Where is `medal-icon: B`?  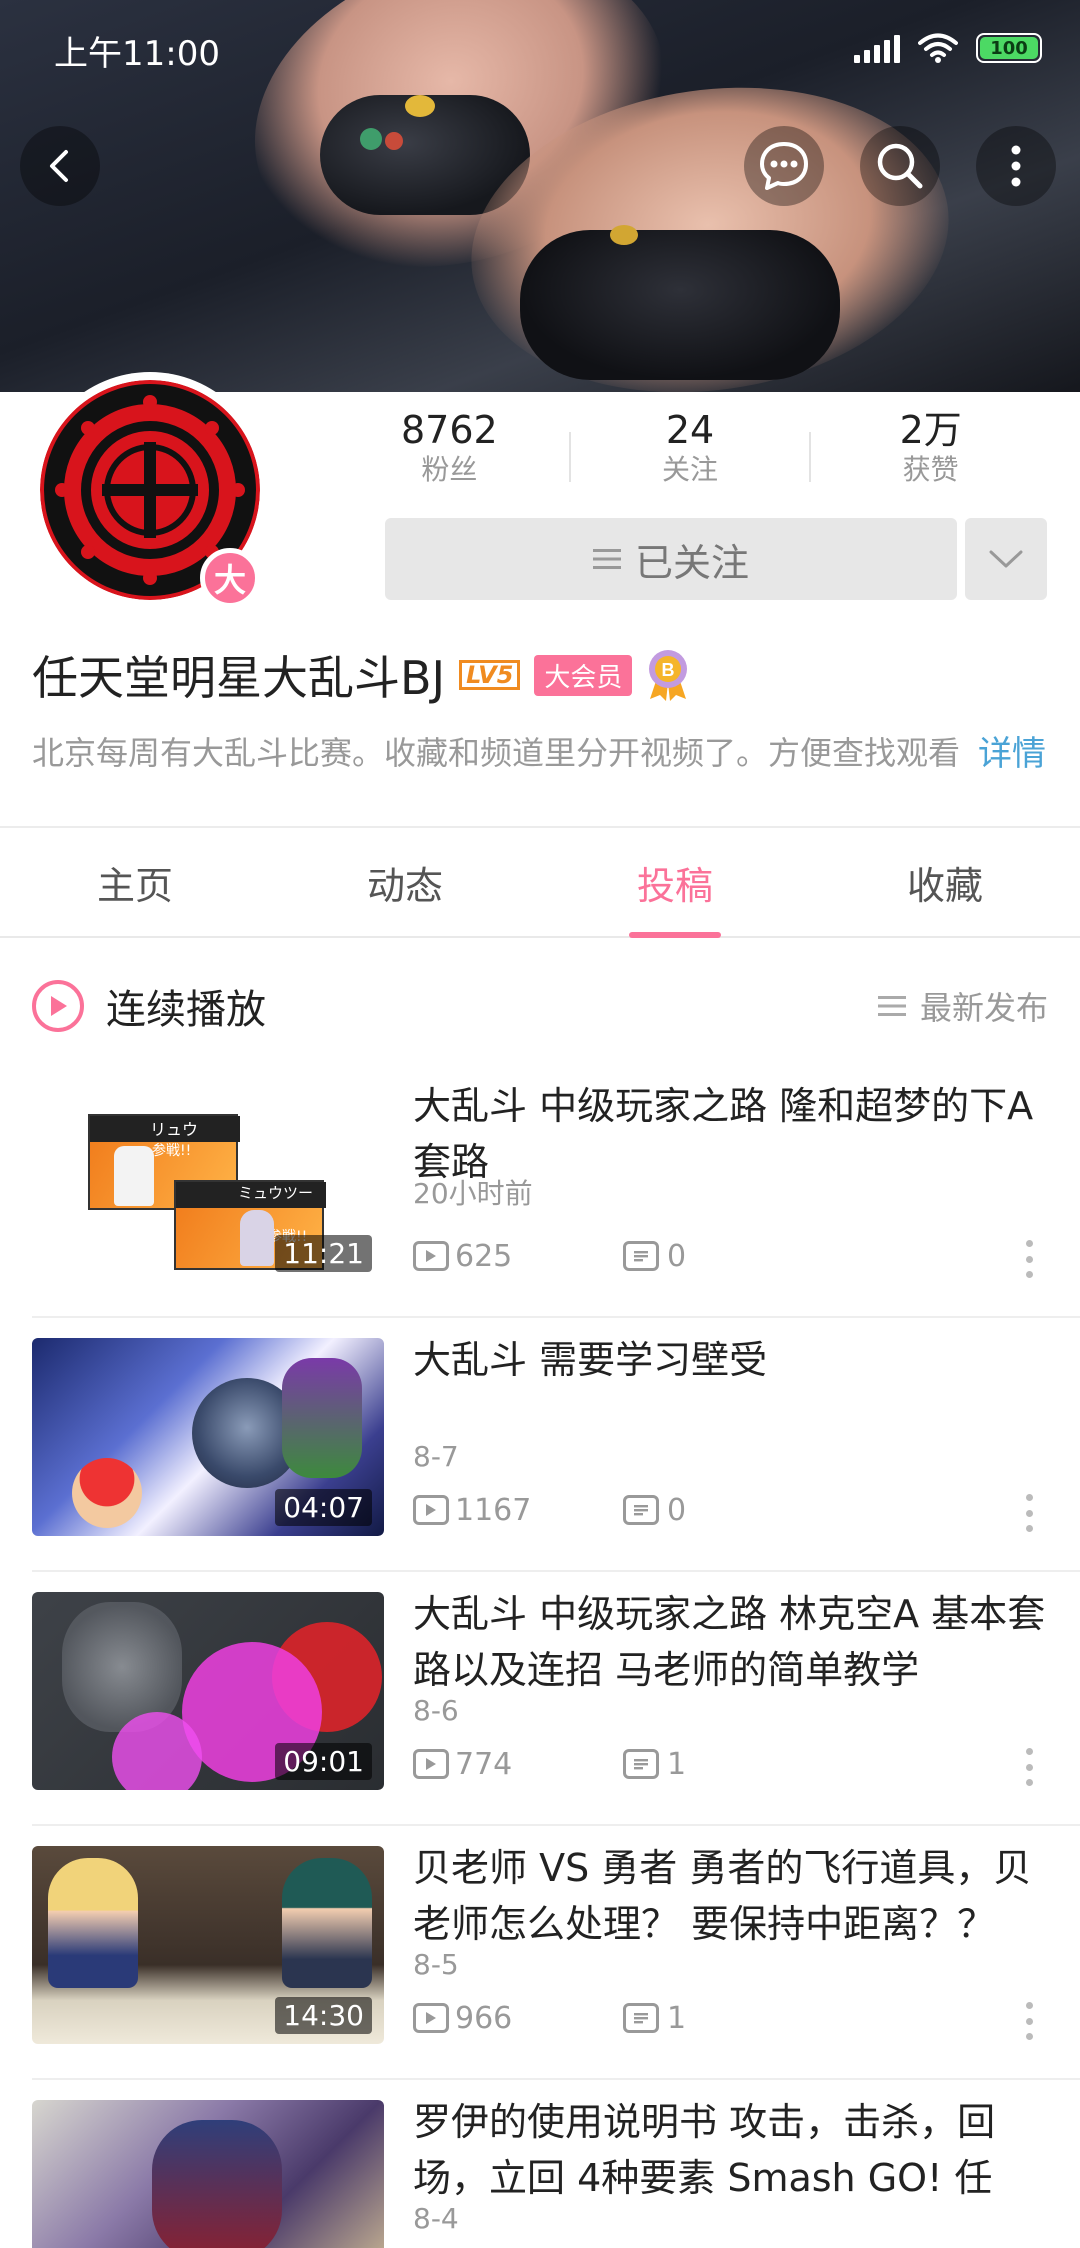 medal-icon: B is located at coordinates (668, 675).